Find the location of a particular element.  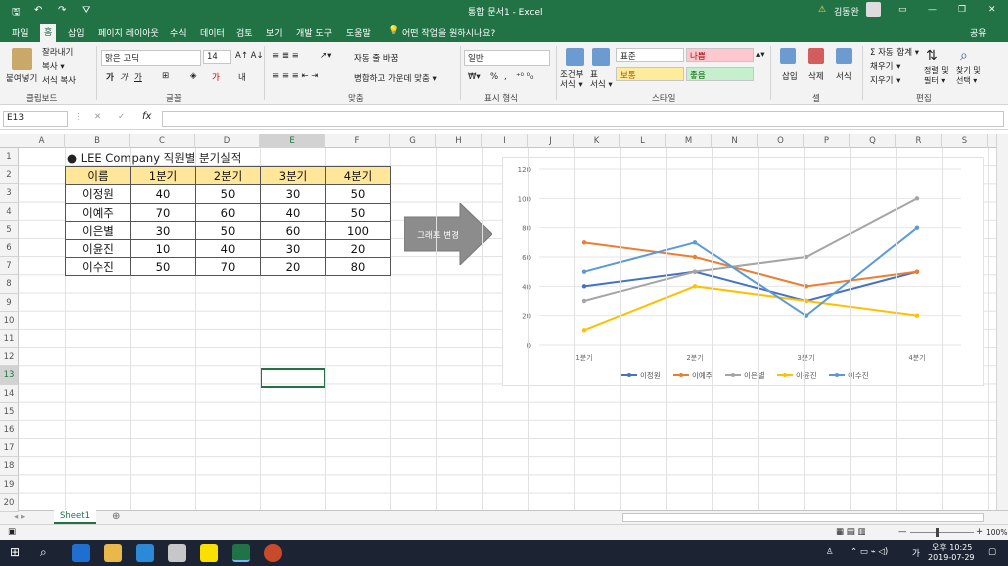

row-header-18: 18 is located at coordinates (9, 466).